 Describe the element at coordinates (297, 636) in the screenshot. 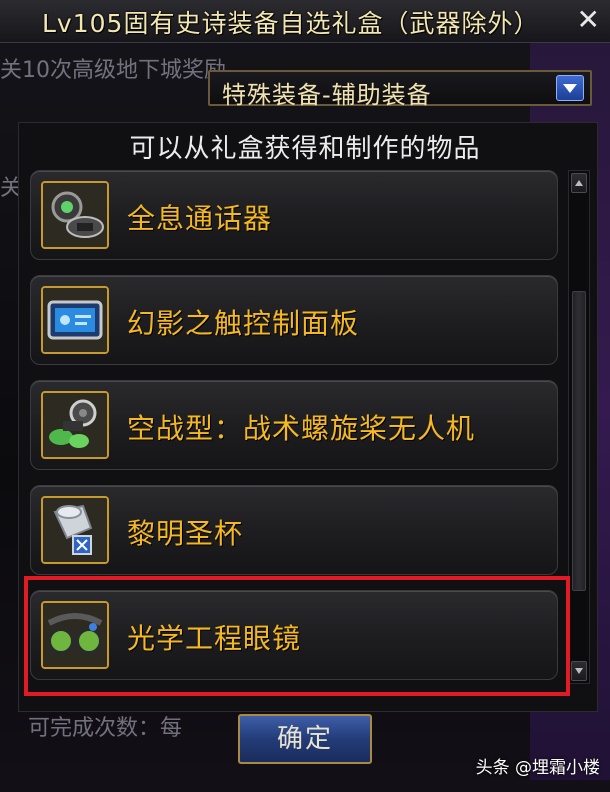

I see `highlight-annotation` at that location.